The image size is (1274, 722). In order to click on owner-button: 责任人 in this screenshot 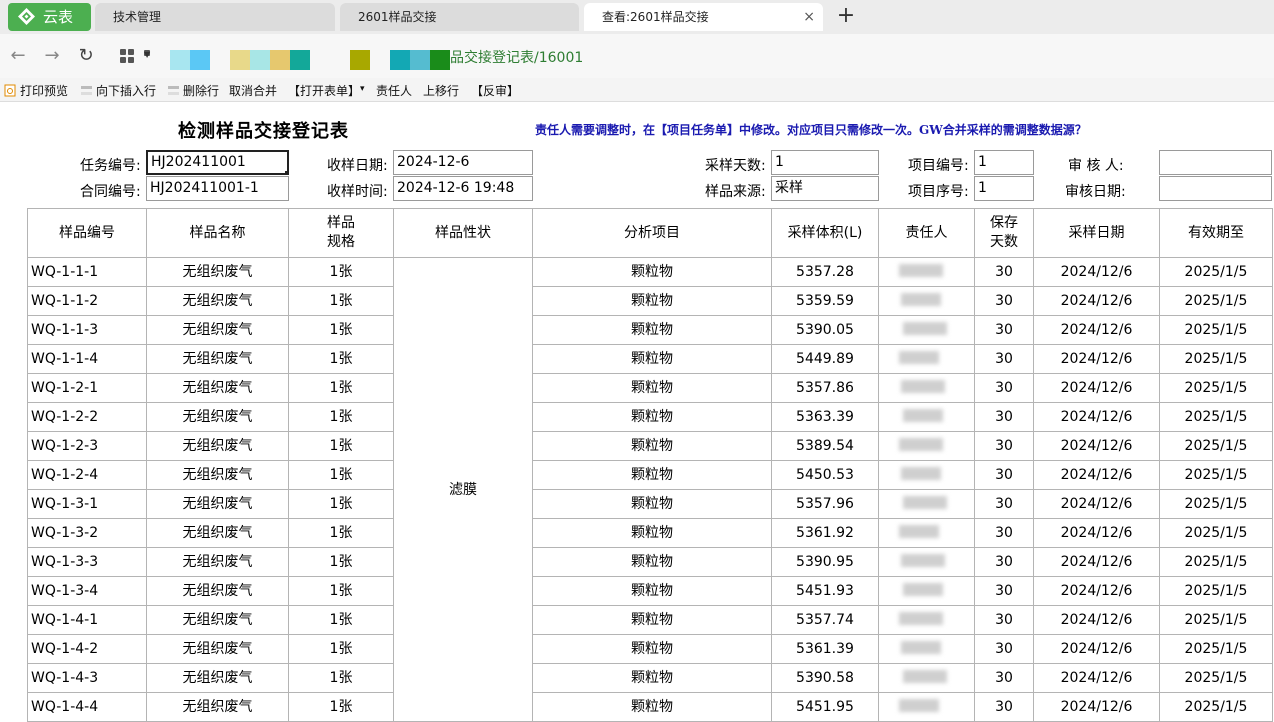, I will do `click(394, 90)`.